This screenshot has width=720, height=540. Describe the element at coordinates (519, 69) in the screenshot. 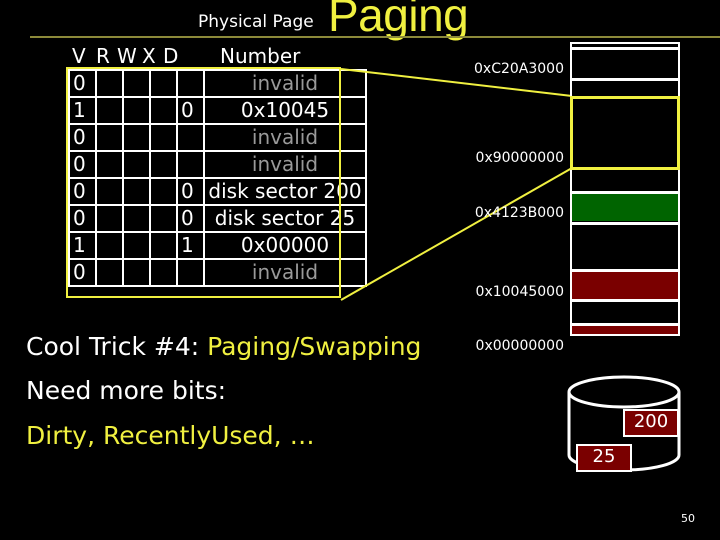

I see `address-label: 0xC20A3000` at that location.